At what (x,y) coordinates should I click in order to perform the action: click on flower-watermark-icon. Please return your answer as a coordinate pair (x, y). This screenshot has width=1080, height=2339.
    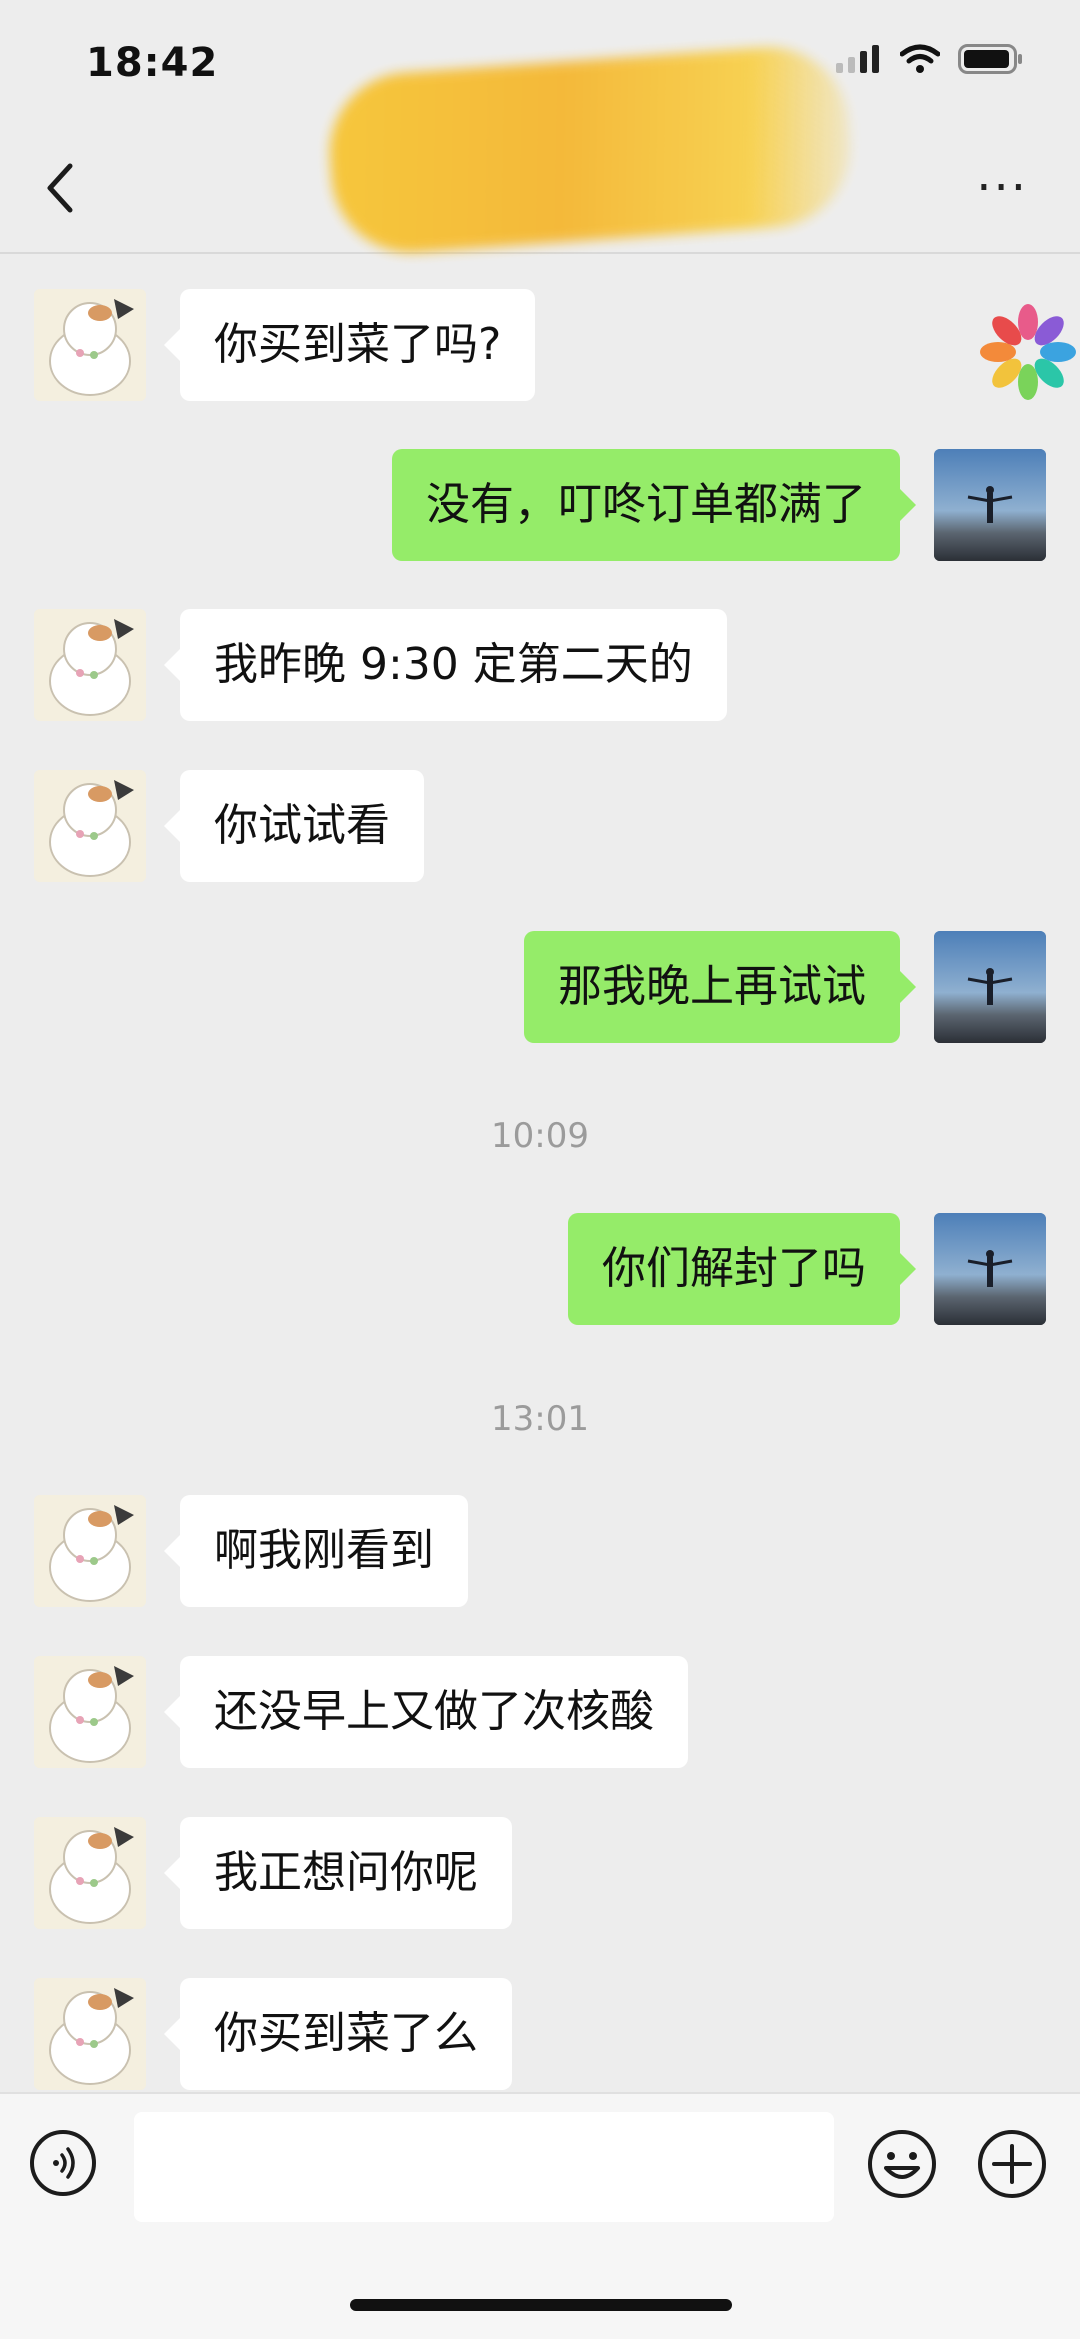
    Looking at the image, I should click on (1028, 352).